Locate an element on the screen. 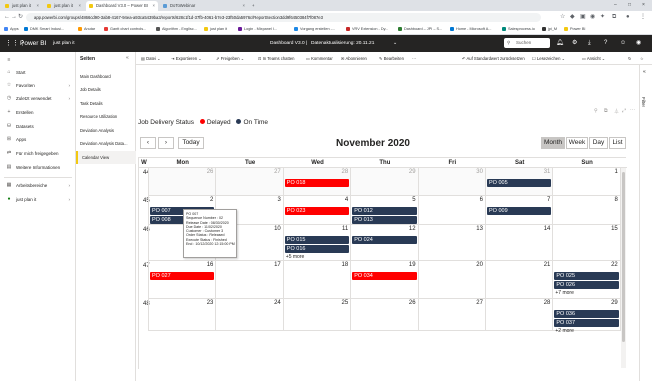  refresh-icon: ↻ is located at coordinates (630, 58).